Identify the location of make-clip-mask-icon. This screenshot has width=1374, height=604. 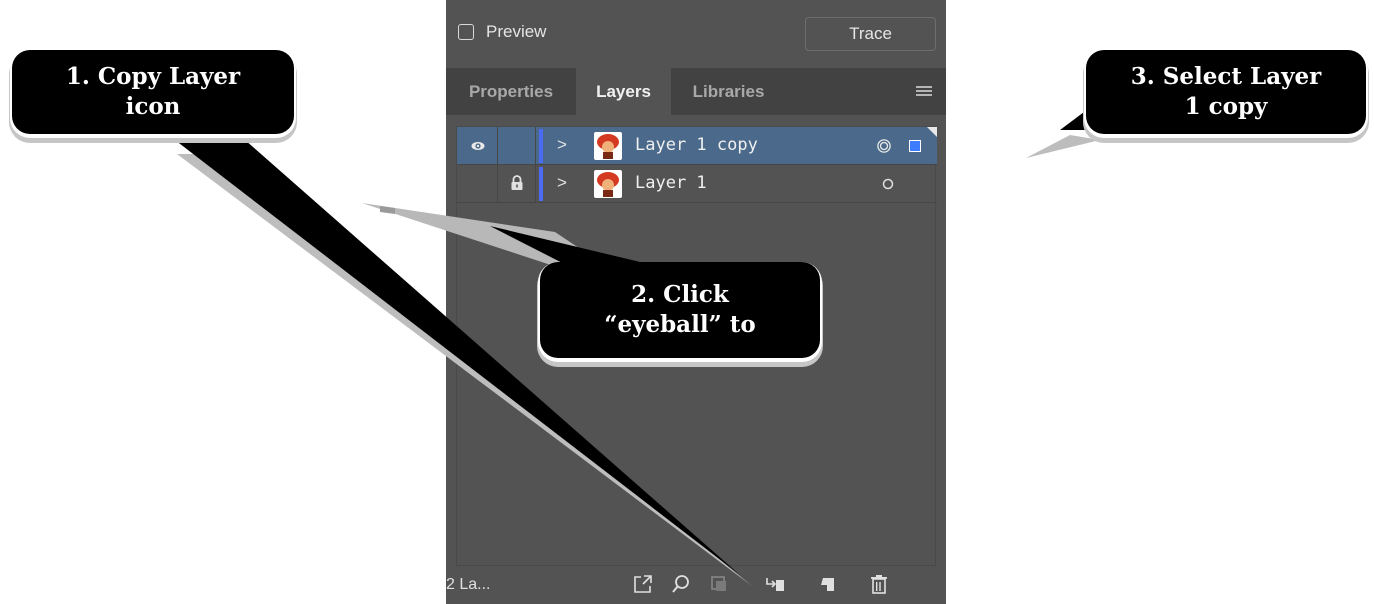
(719, 584).